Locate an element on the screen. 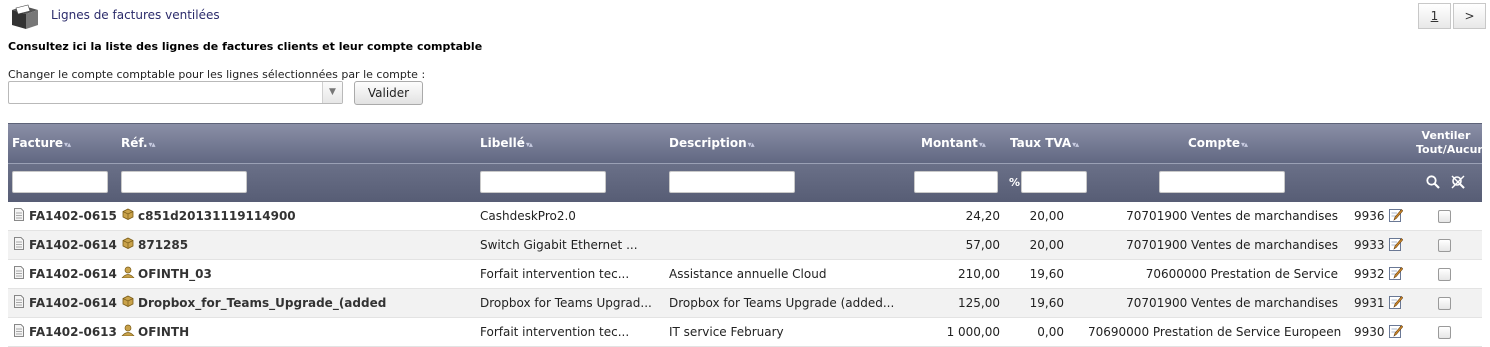  invoice-ref-link: FA1402-0615 is located at coordinates (73, 216).